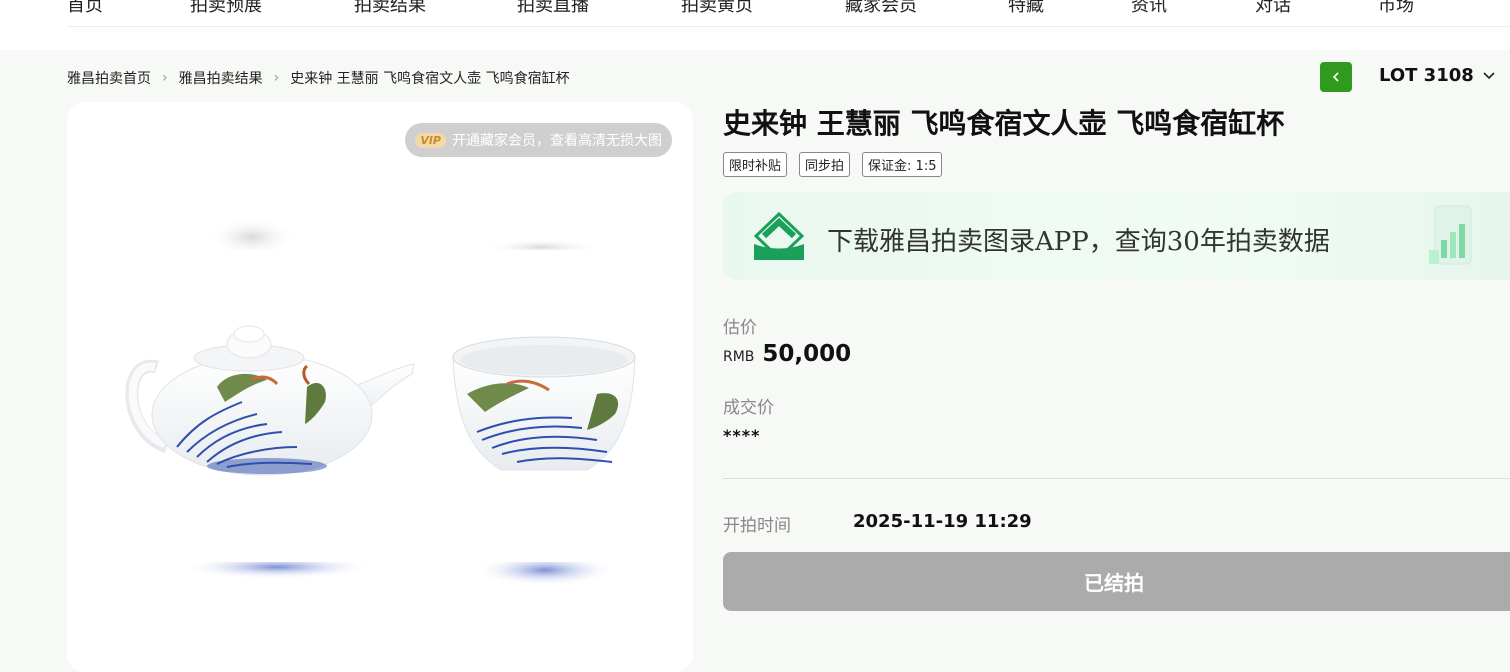 Image resolution: width=1510 pixels, height=672 pixels. Describe the element at coordinates (748, 408) in the screenshot. I see `deal-price-label: 成交价` at that location.